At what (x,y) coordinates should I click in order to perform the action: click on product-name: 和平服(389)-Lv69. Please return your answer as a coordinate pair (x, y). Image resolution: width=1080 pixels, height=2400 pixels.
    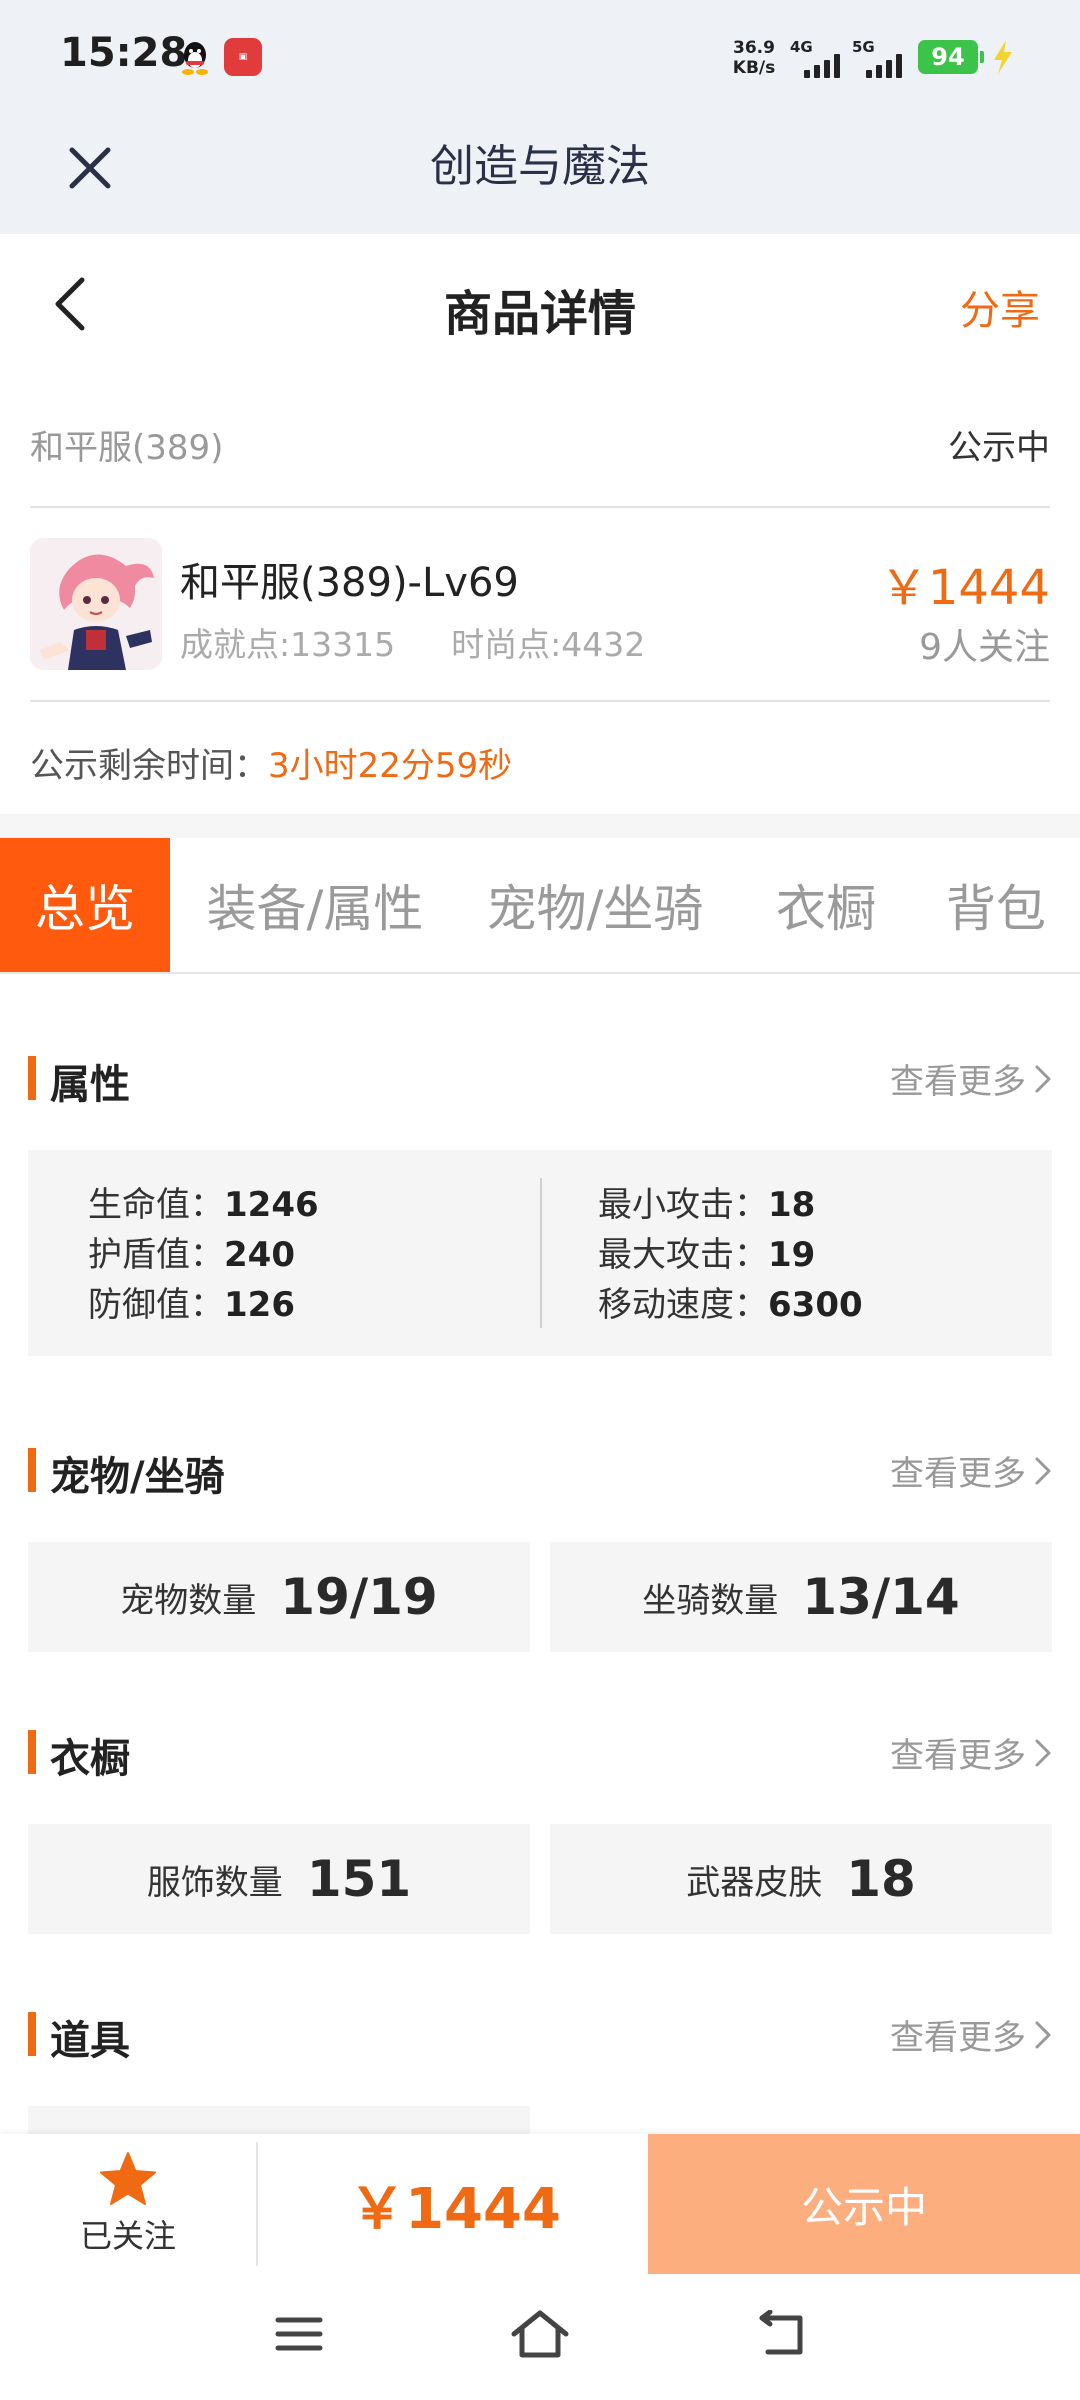
    Looking at the image, I should click on (349, 583).